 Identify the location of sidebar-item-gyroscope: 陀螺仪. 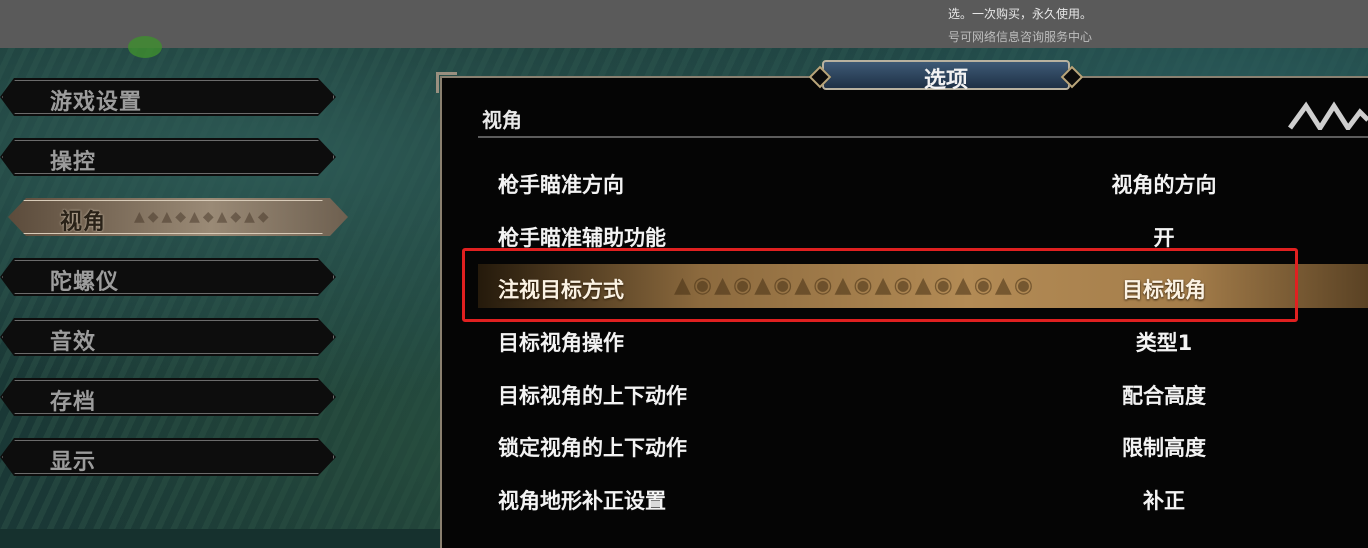
(168, 277).